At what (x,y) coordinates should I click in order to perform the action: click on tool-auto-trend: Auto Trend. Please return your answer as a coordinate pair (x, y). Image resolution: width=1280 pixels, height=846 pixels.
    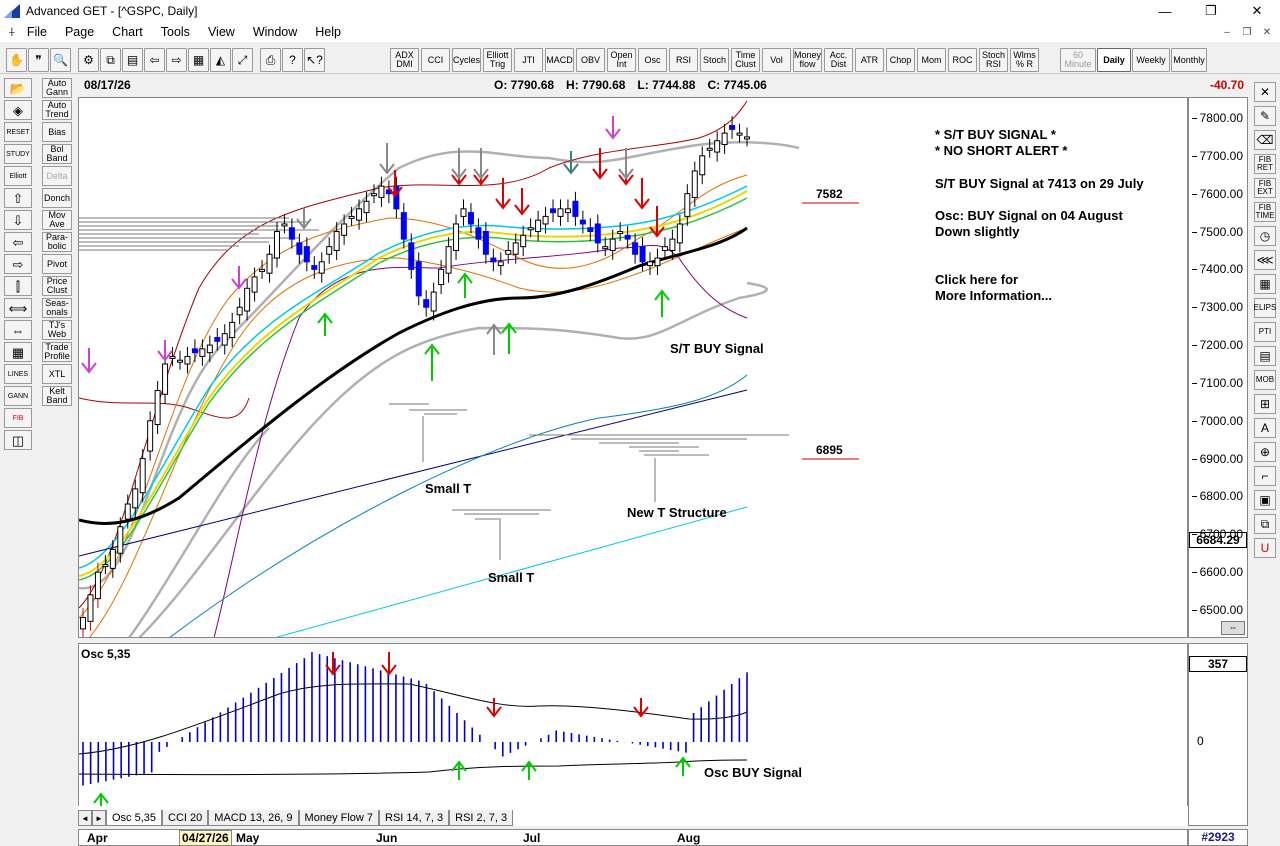
    Looking at the image, I should click on (57, 110).